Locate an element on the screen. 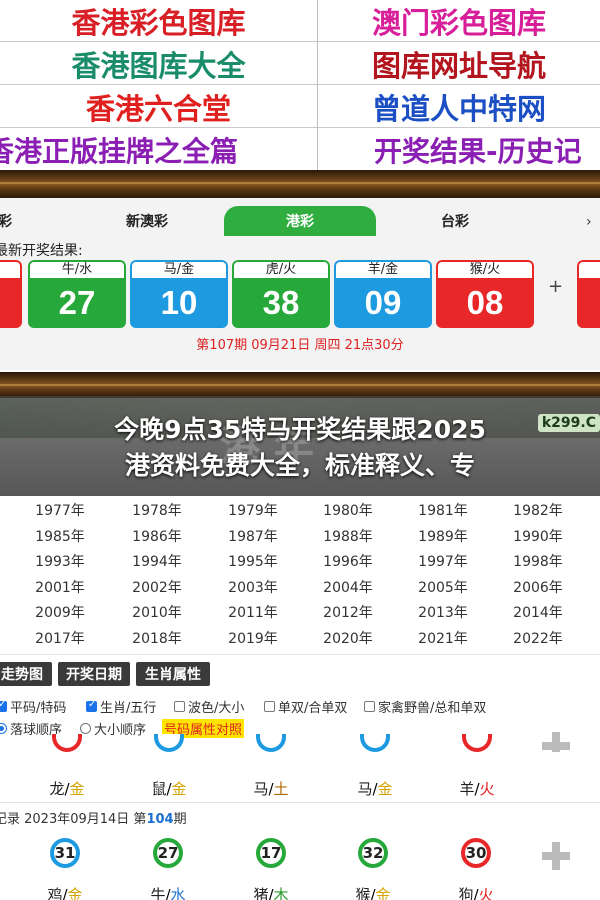 The width and height of the screenshot is (600, 900). year-link: 1986年 is located at coordinates (157, 536).